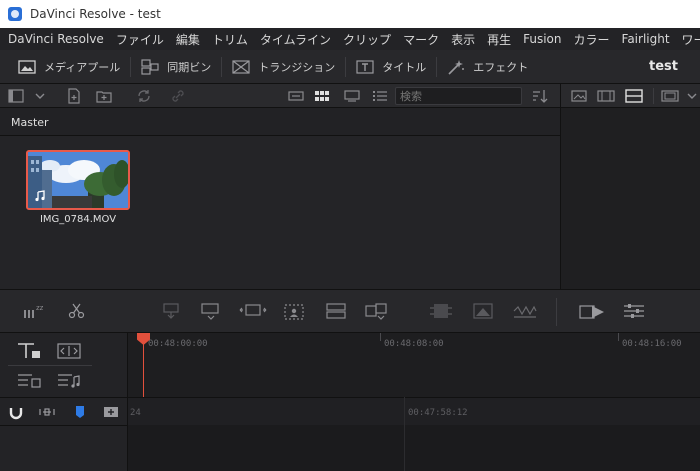  Describe the element at coordinates (296, 96) in the screenshot. I see `metadata-view-icon` at that location.